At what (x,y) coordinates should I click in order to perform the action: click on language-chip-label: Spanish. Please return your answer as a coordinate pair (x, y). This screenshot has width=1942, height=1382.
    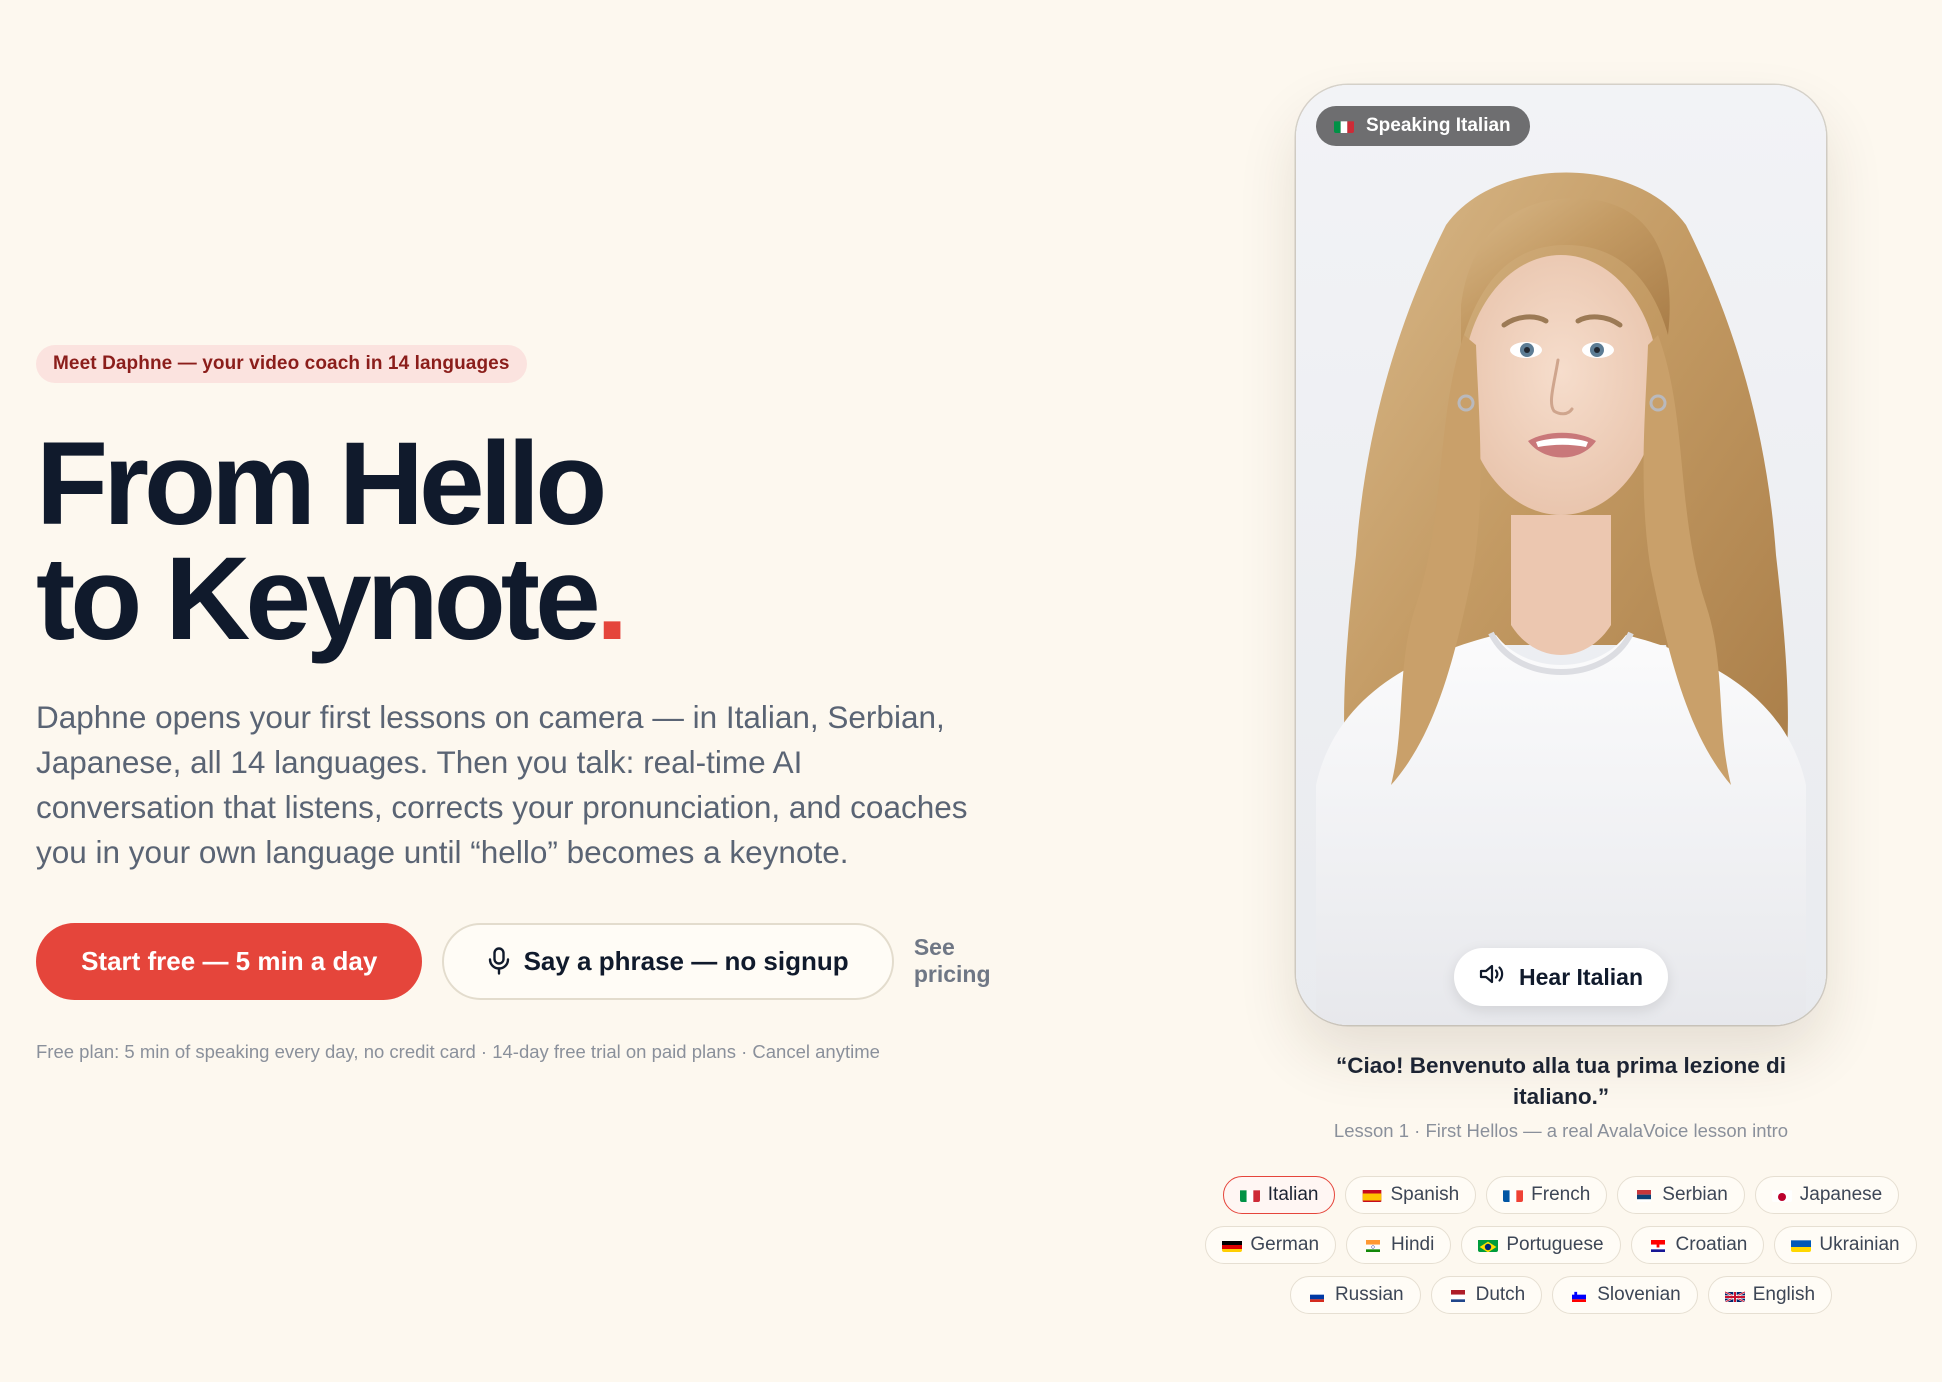
    Looking at the image, I should click on (1425, 1194).